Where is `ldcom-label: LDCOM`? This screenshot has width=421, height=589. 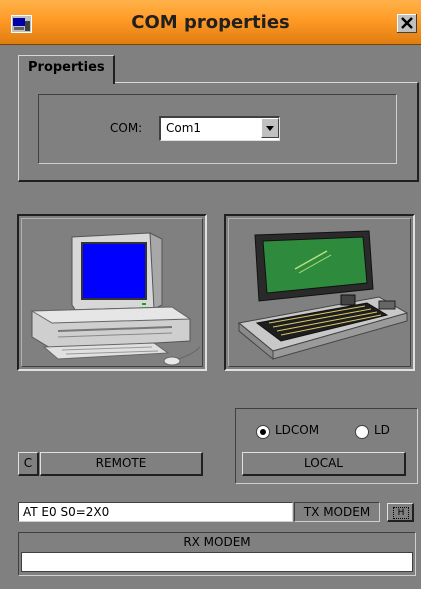 ldcom-label: LDCOM is located at coordinates (297, 430).